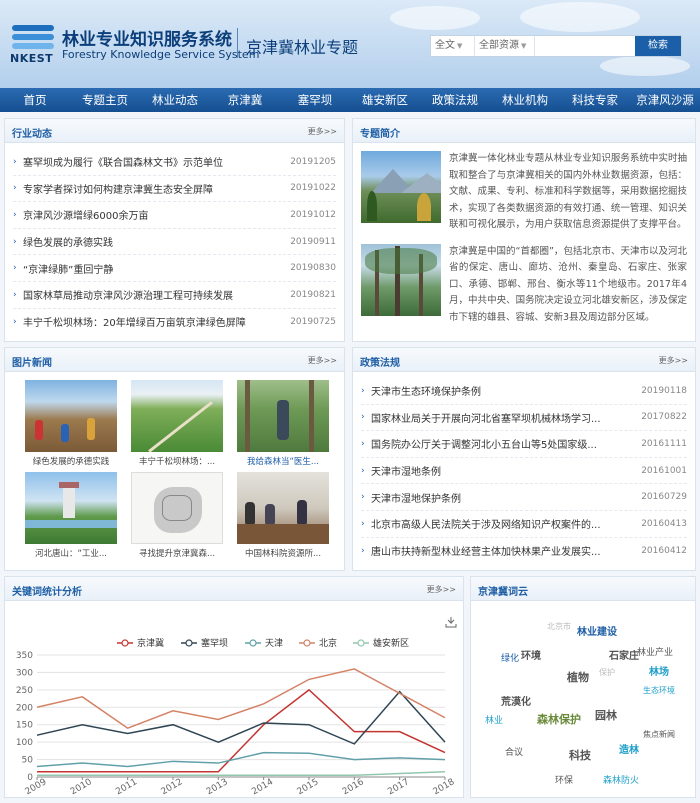 This screenshot has width=700, height=803. I want to click on nav-item-forestry-news: 林业动态, so click(175, 100).